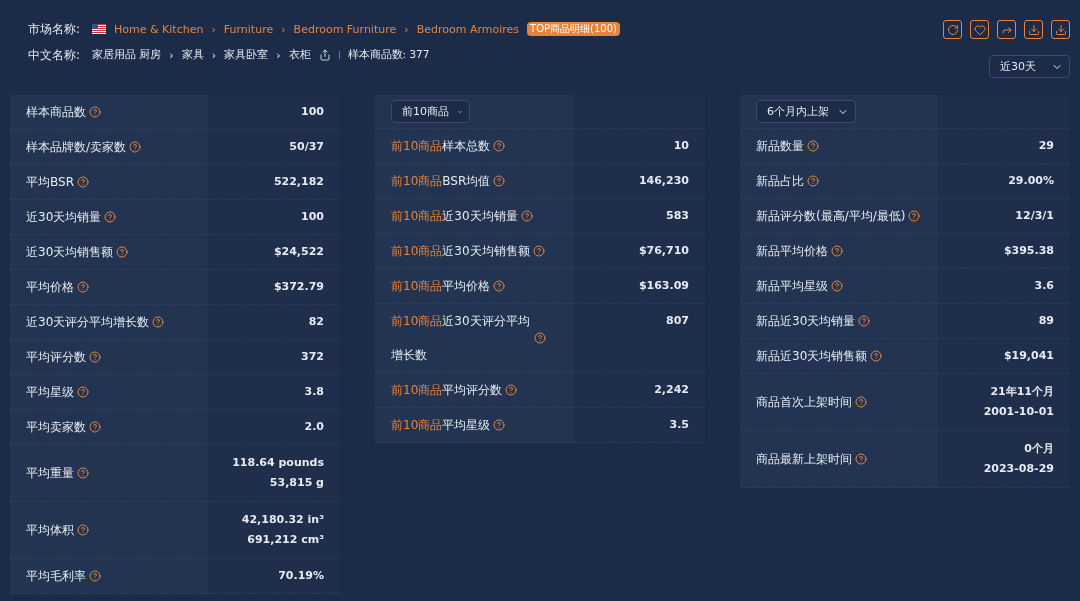 This screenshot has width=1080, height=601. Describe the element at coordinates (282, 520) in the screenshot. I see `metric-value: 42,180.32 in³` at that location.